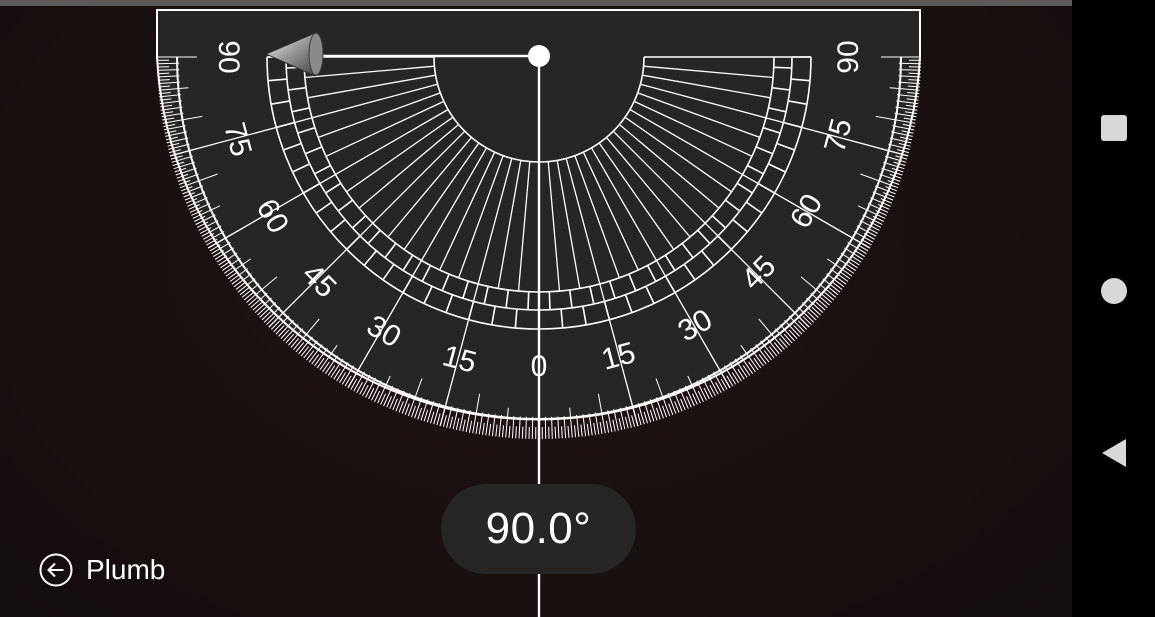 The image size is (1155, 617). What do you see at coordinates (848, 56) in the screenshot?
I see `scale-label-right-90: 90` at bounding box center [848, 56].